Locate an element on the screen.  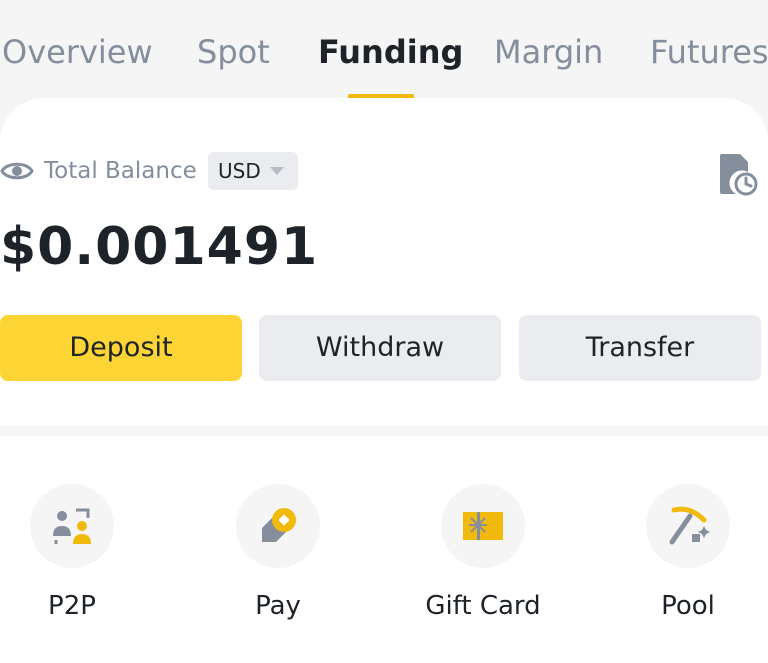
tab-overview: Overview is located at coordinates (77, 52).